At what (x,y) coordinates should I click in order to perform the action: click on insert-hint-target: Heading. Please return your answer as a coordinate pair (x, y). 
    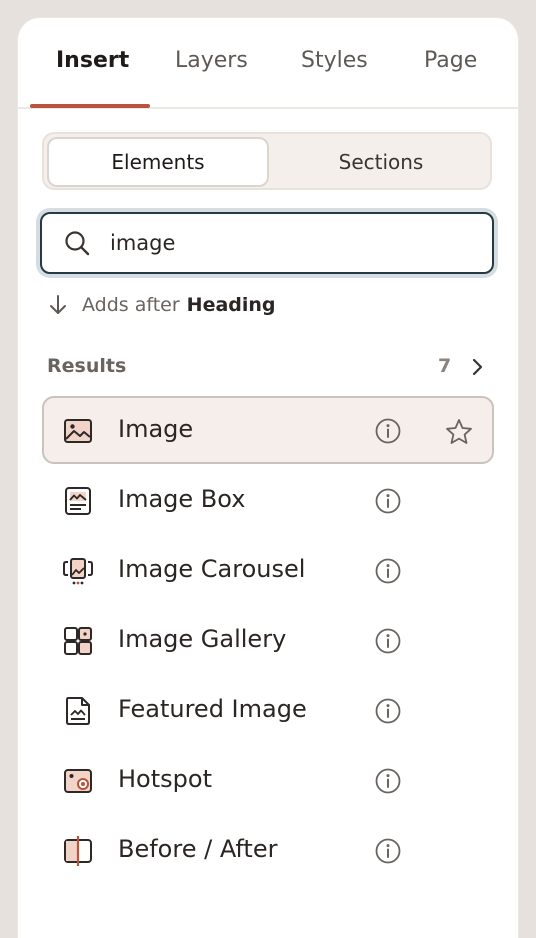
    Looking at the image, I should click on (231, 305).